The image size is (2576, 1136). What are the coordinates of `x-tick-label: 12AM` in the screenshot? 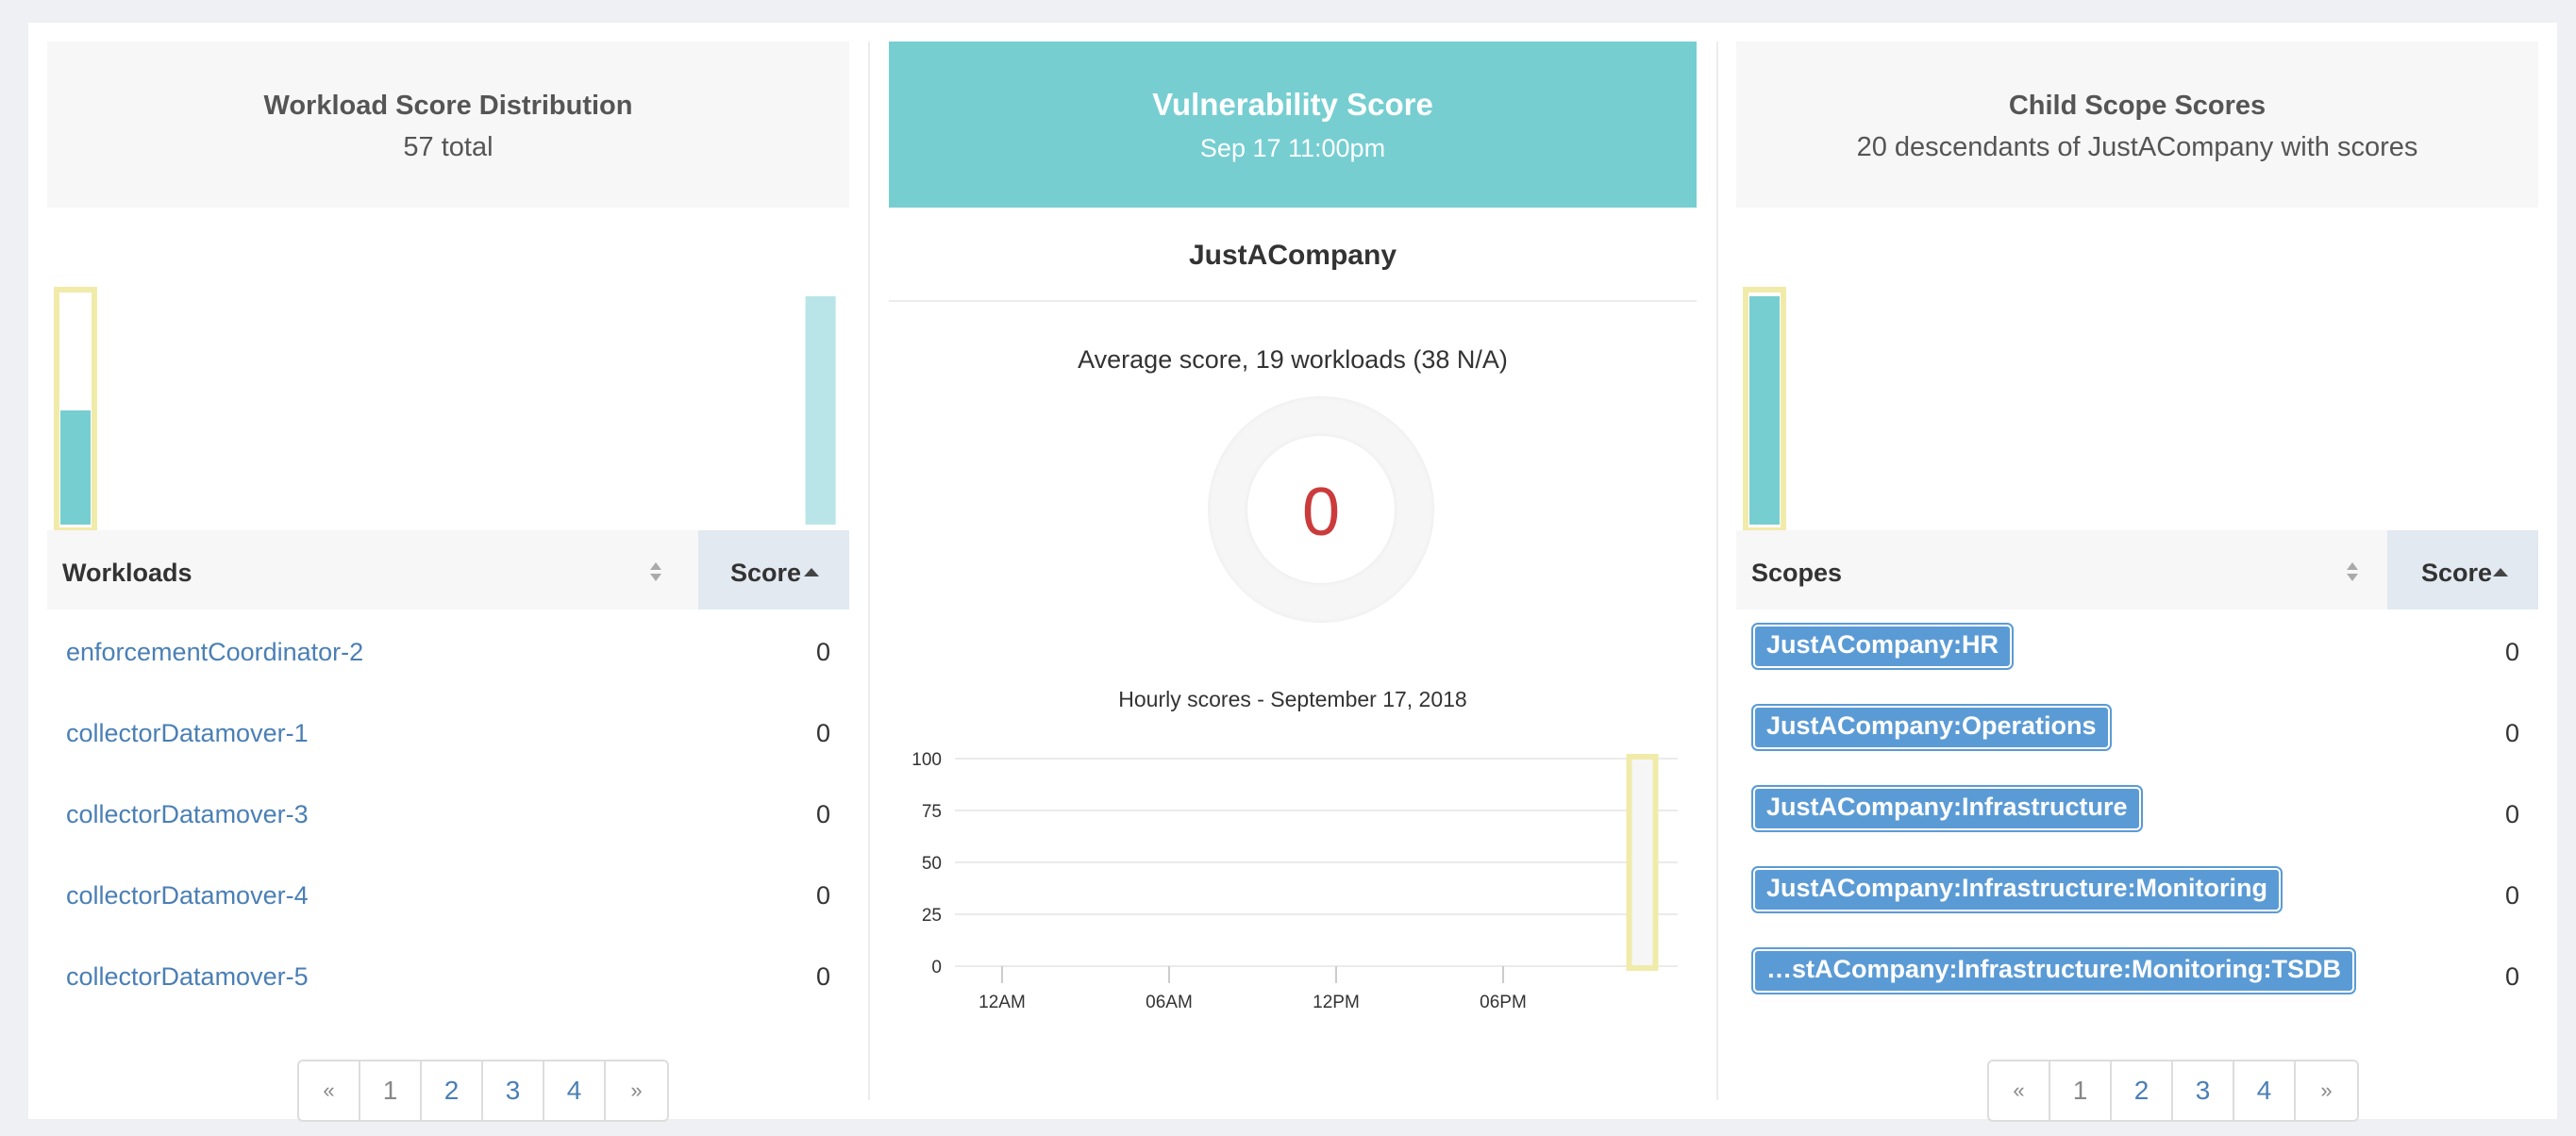 It's located at (1002, 1002).